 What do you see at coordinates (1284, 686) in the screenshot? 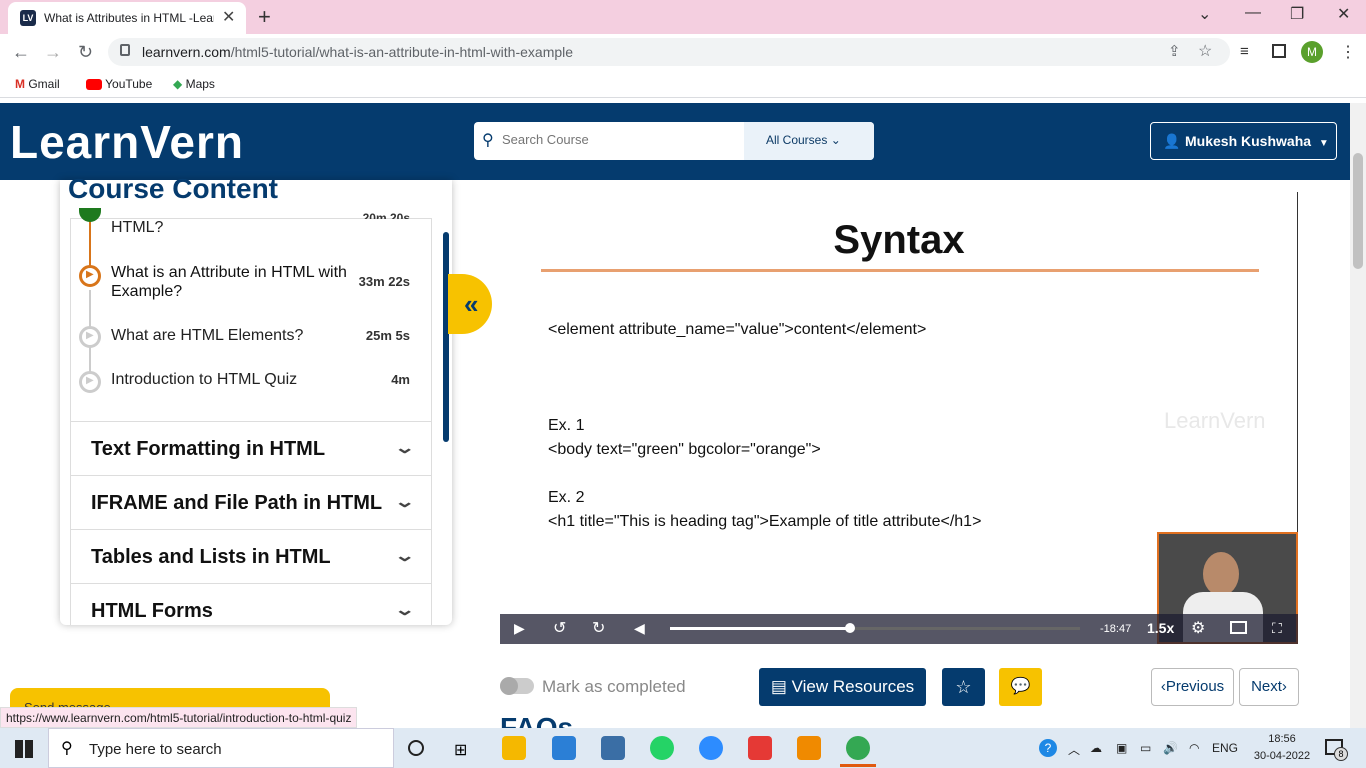
I see `chevron-right-icon: ›` at bounding box center [1284, 686].